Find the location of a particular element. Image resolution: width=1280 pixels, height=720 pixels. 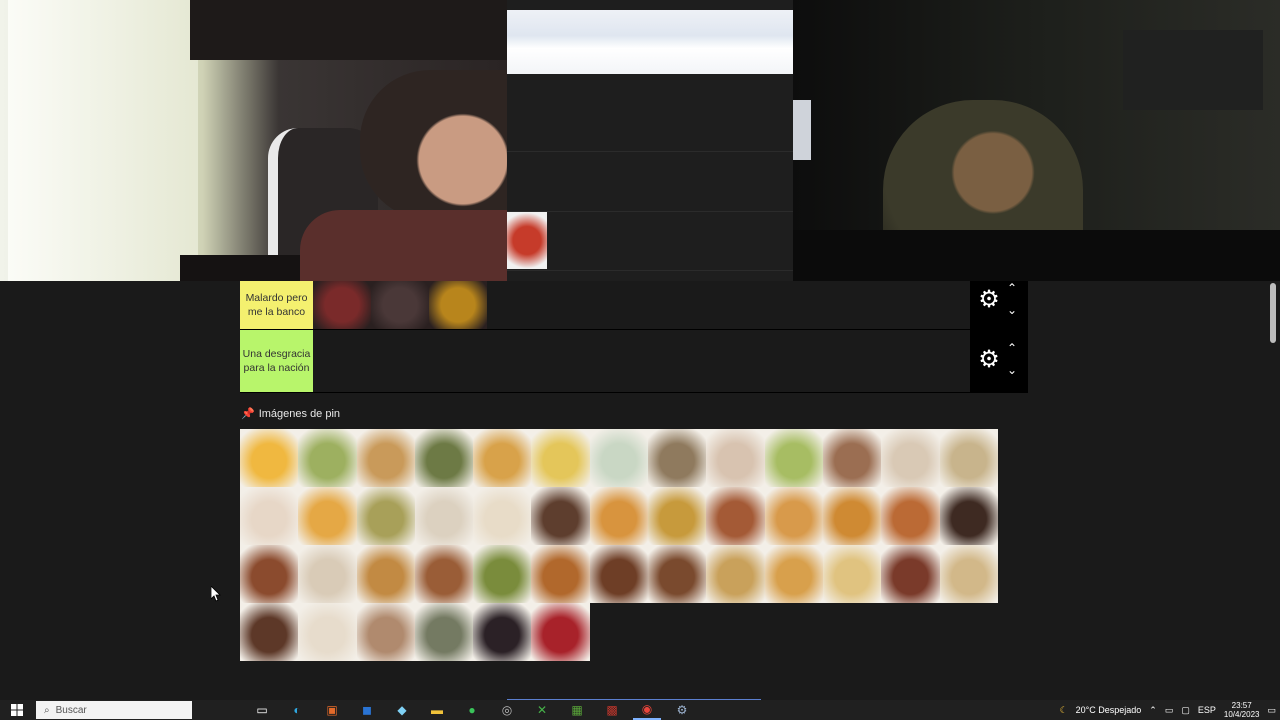

xbox-icon: ✕ is located at coordinates (542, 710).